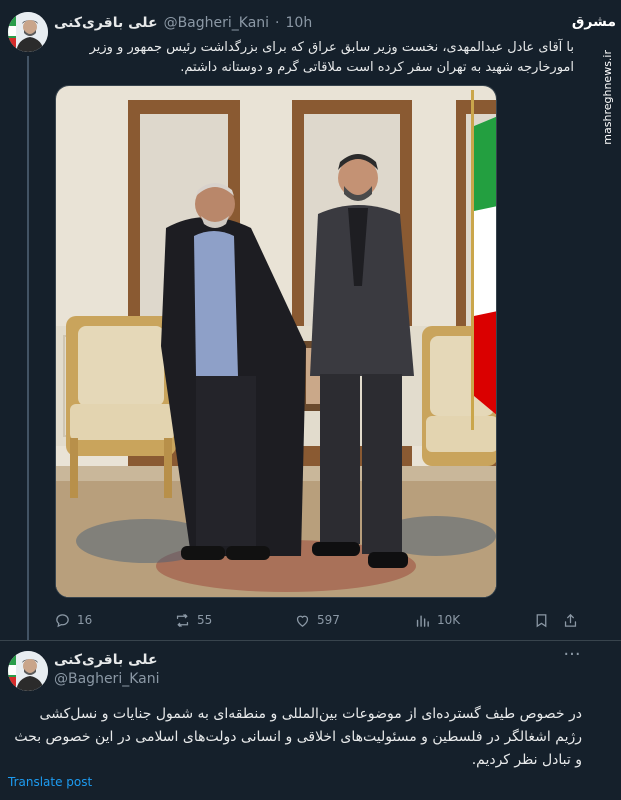 This screenshot has height=800, width=621. I want to click on like-icon, so click(302, 621).